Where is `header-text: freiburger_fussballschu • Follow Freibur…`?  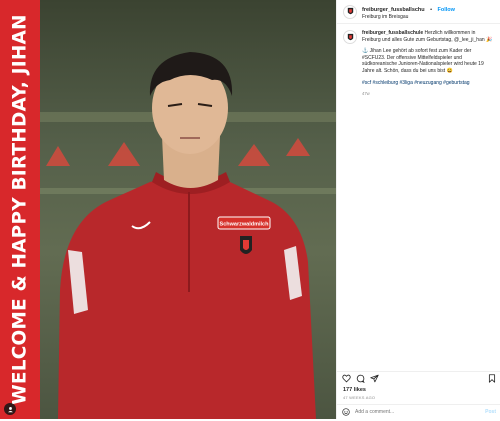
header-text: freiburger_fussballschu • Follow Freibur… is located at coordinates (408, 12).